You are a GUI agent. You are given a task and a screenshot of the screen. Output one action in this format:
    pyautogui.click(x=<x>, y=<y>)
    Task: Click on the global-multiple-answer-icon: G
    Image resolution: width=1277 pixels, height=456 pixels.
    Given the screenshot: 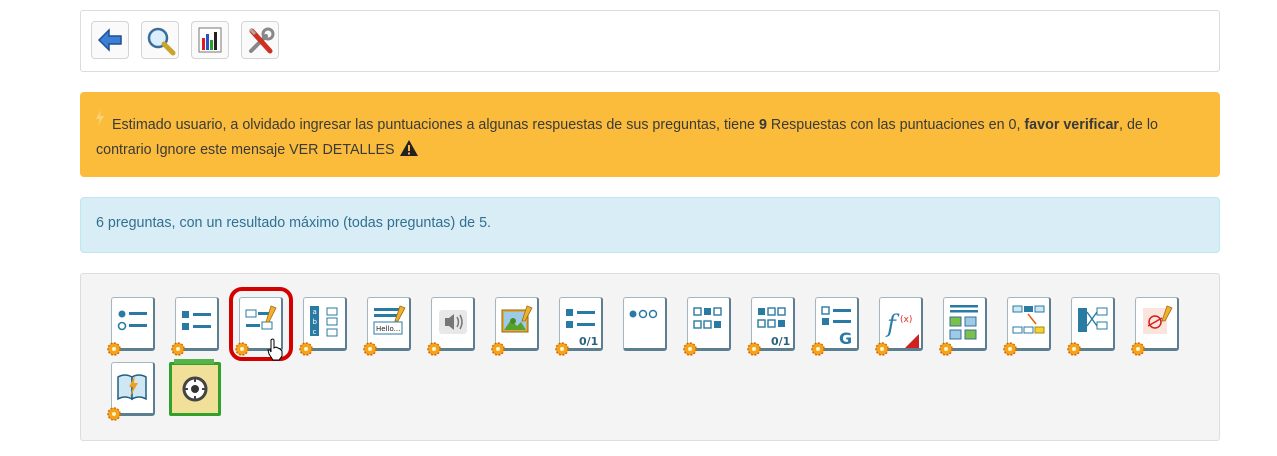 What is the action you would take?
    pyautogui.click(x=836, y=326)
    